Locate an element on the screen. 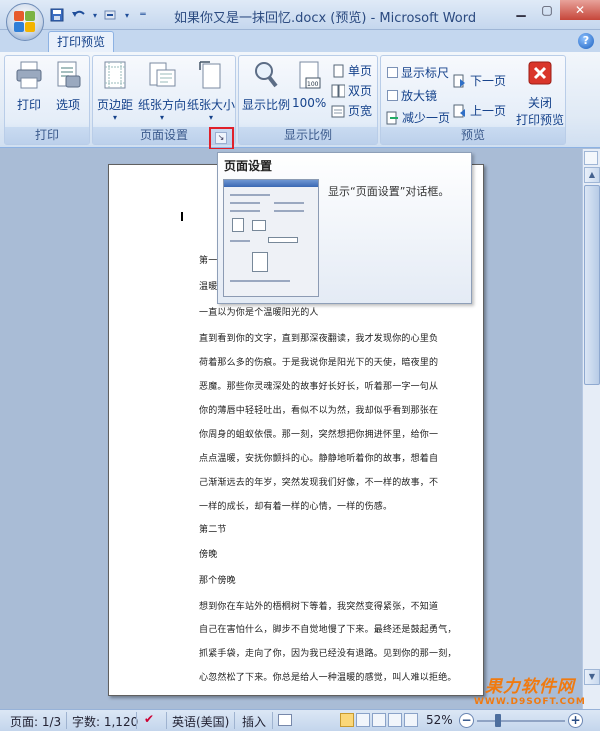 The width and height of the screenshot is (600, 731). one-page-button: 单页 is located at coordinates (351, 70).